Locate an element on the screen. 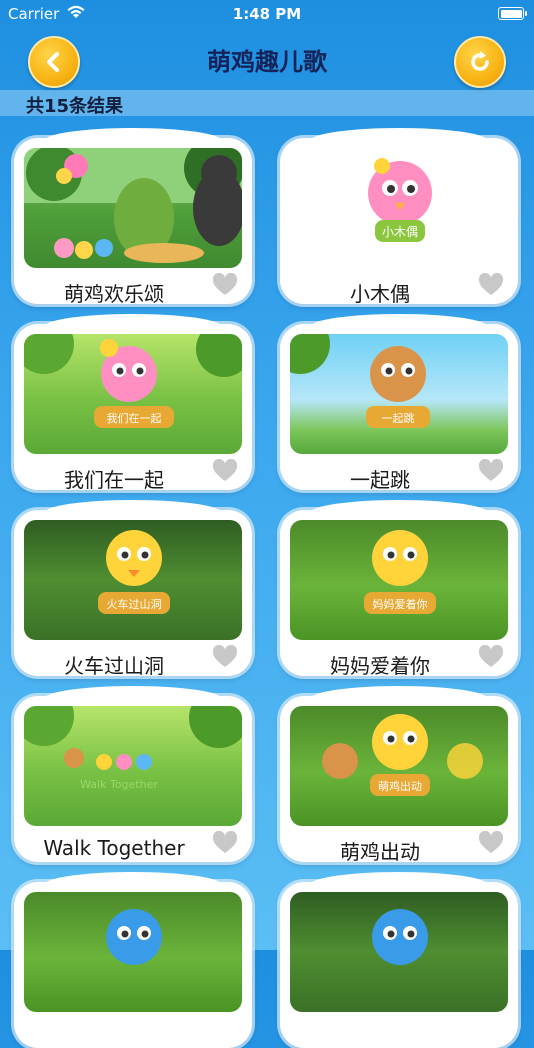  thumbnail-illustration: 一起跳 is located at coordinates (360, 381).